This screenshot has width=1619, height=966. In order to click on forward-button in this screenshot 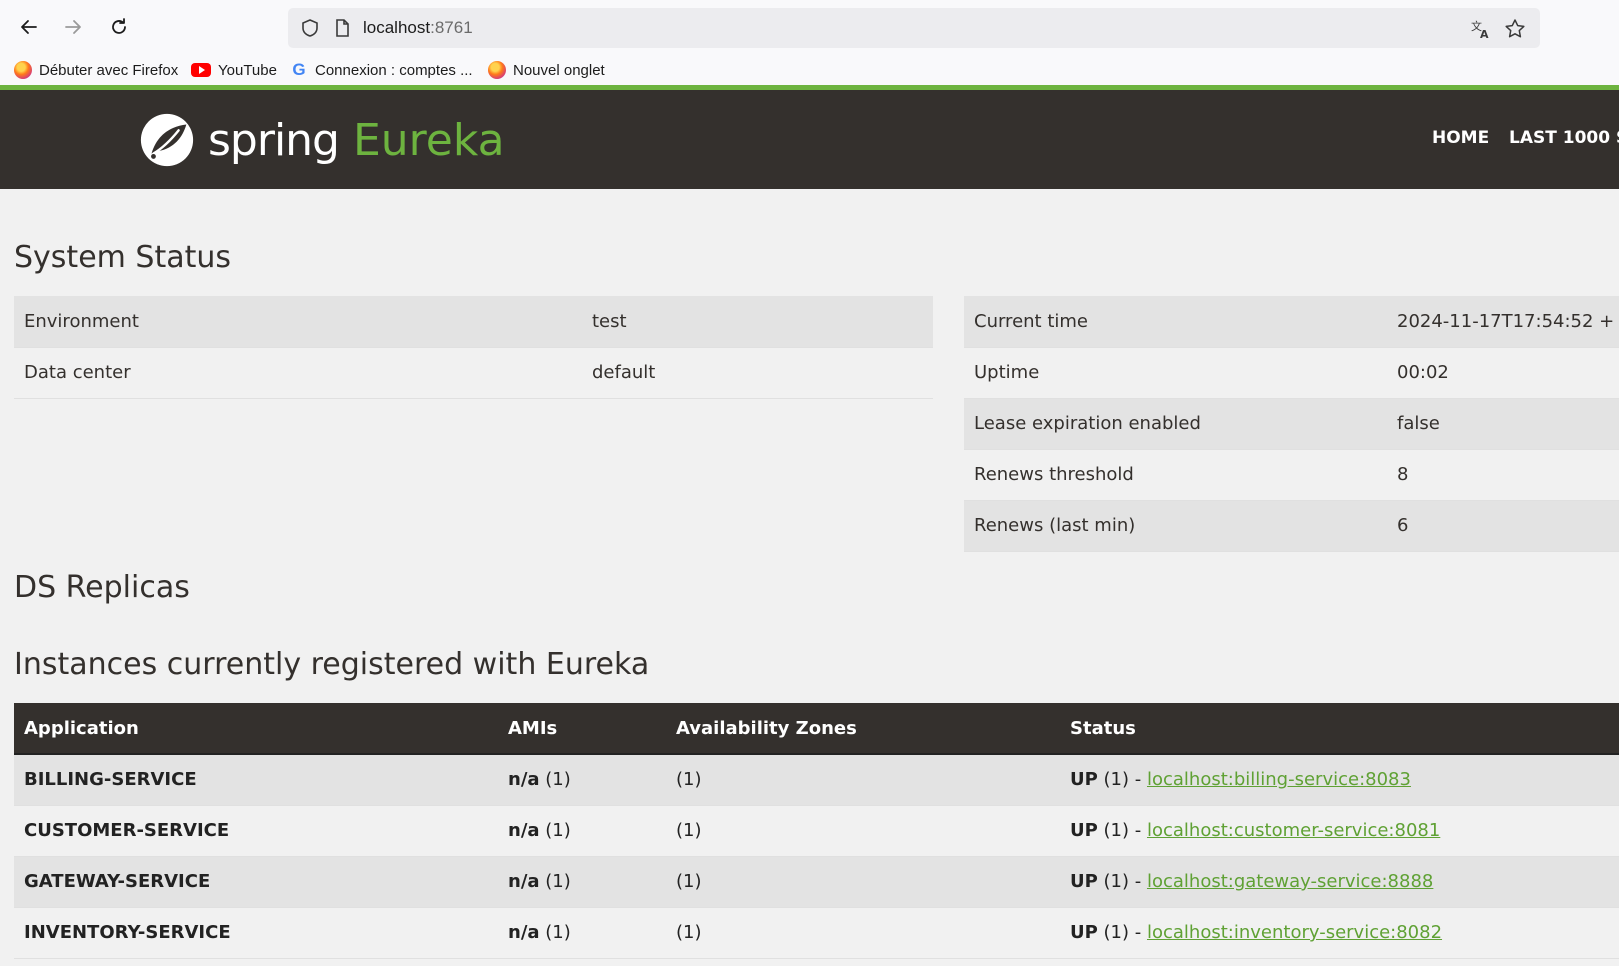, I will do `click(73, 27)`.